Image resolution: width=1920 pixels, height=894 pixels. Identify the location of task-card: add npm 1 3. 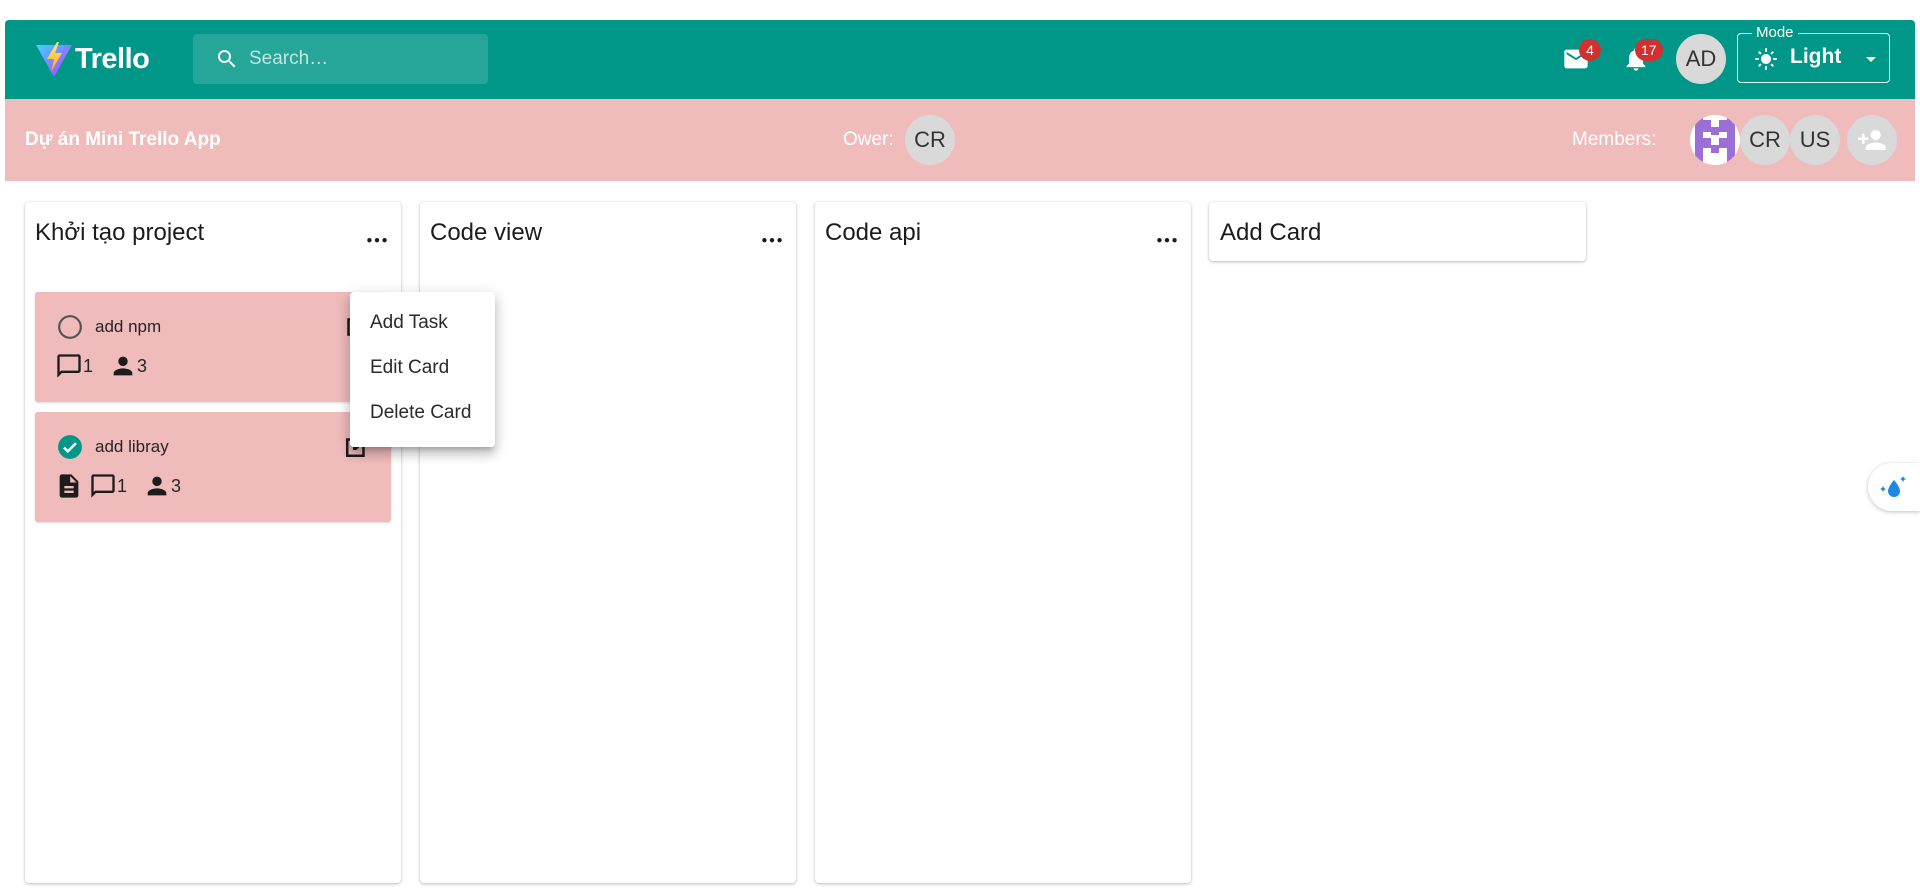
(213, 347).